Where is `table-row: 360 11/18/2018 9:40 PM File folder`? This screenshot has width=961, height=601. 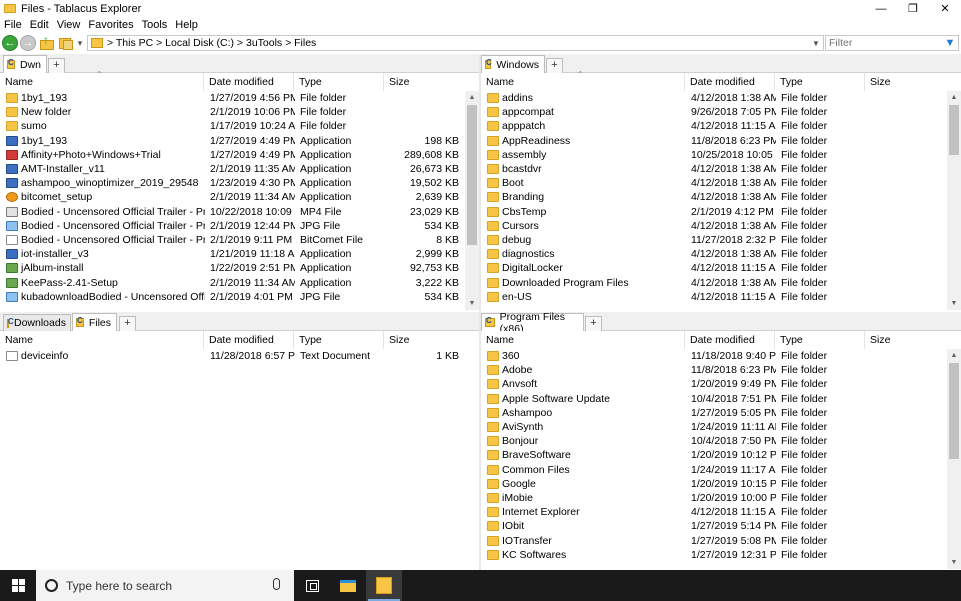
table-row: 360 11/18/2018 9:40 PM File folder is located at coordinates (713, 356).